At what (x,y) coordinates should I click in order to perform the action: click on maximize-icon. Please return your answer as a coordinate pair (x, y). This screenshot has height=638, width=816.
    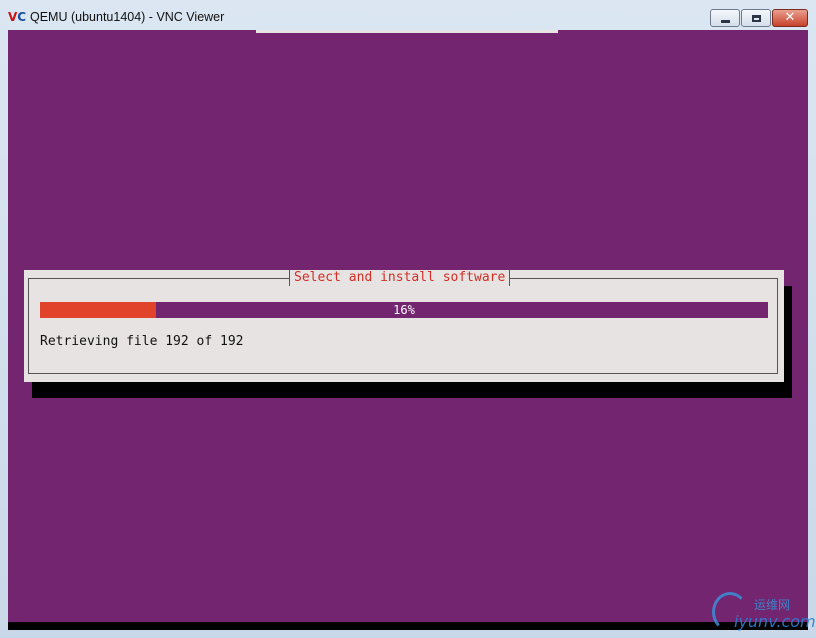
    Looking at the image, I should click on (756, 18).